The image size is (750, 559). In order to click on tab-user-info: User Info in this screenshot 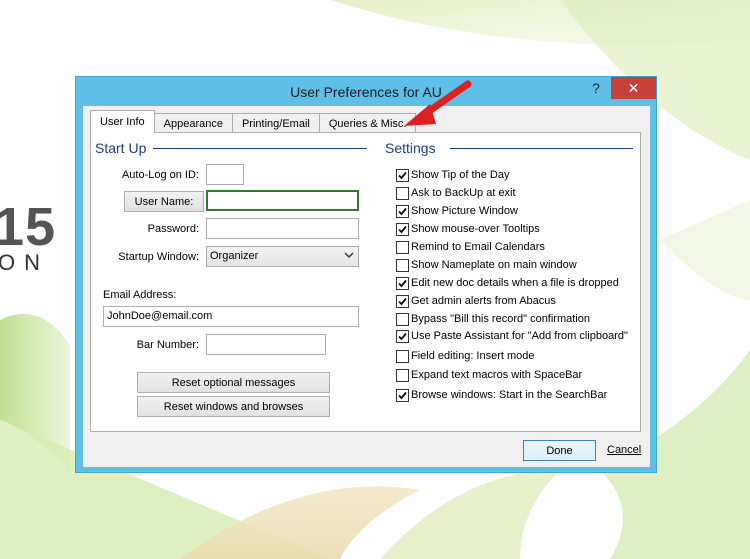, I will do `click(122, 121)`.